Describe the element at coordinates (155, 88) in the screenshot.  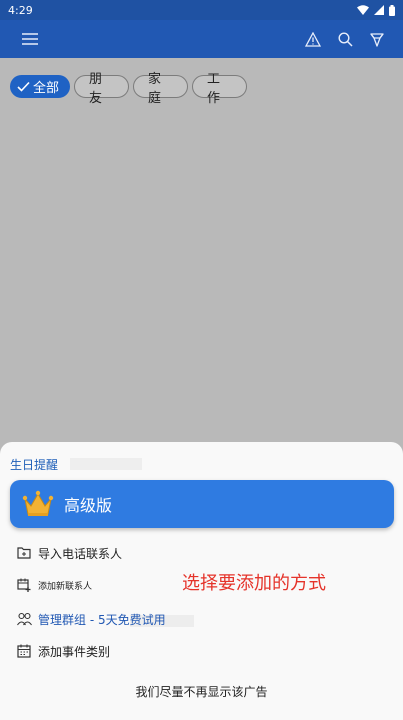
I see `chip-label: 家庭` at that location.